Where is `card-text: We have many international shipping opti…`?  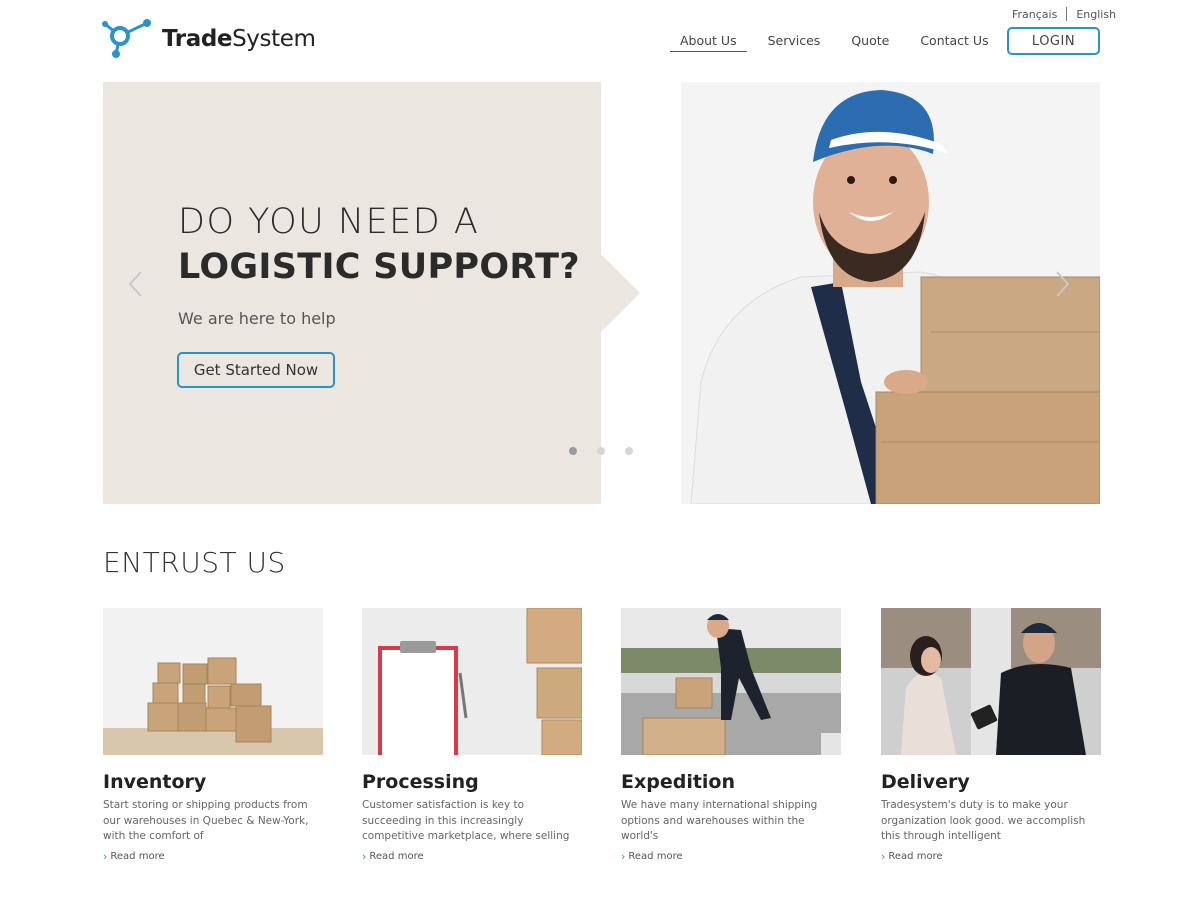 card-text: We have many international shipping opti… is located at coordinates (719, 820).